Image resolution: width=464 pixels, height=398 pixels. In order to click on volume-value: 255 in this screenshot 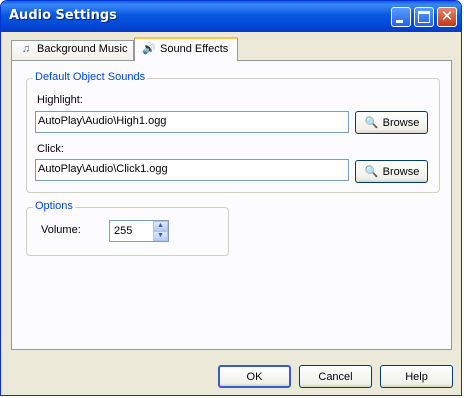, I will do `click(123, 231)`.